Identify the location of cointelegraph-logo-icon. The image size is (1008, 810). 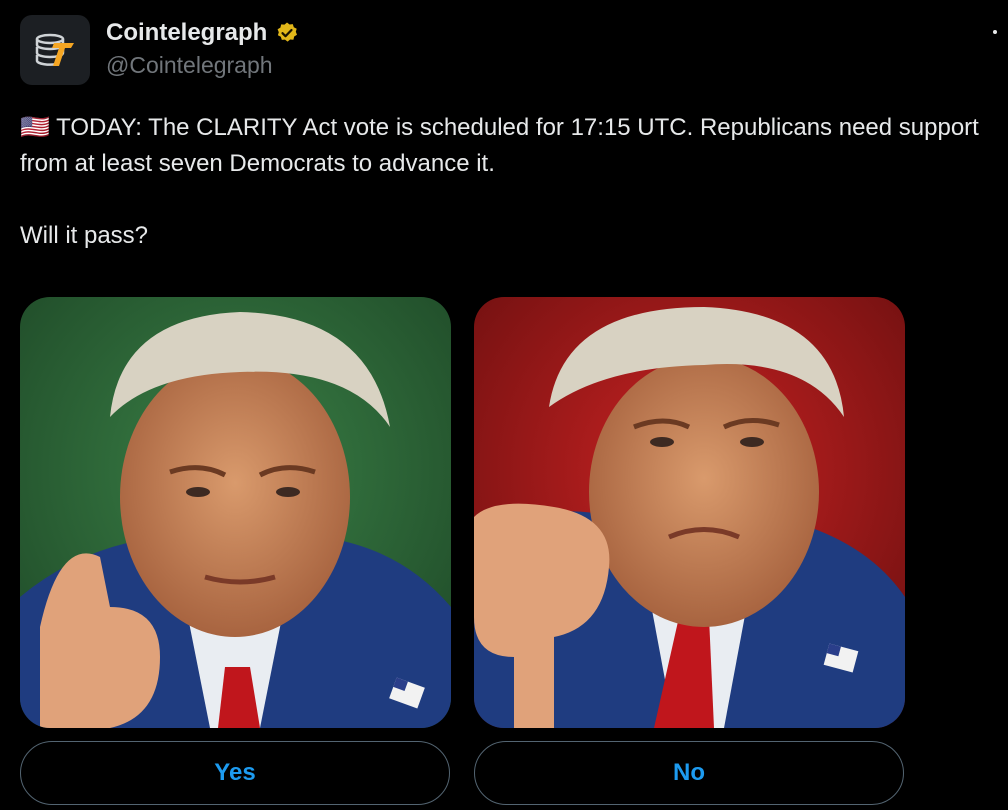
(54, 49).